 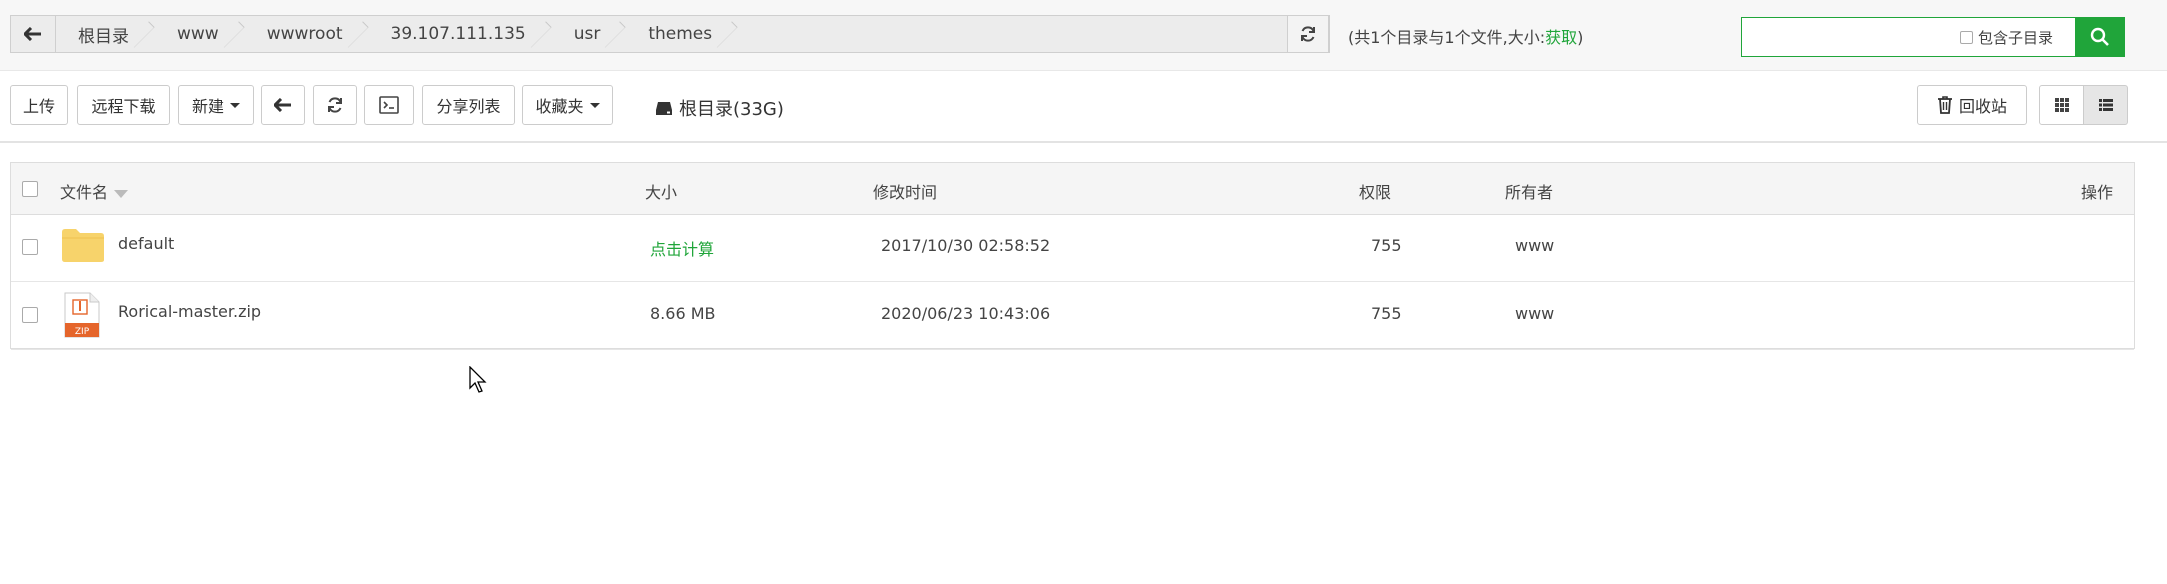 What do you see at coordinates (1944, 105) in the screenshot?
I see `trash-icon` at bounding box center [1944, 105].